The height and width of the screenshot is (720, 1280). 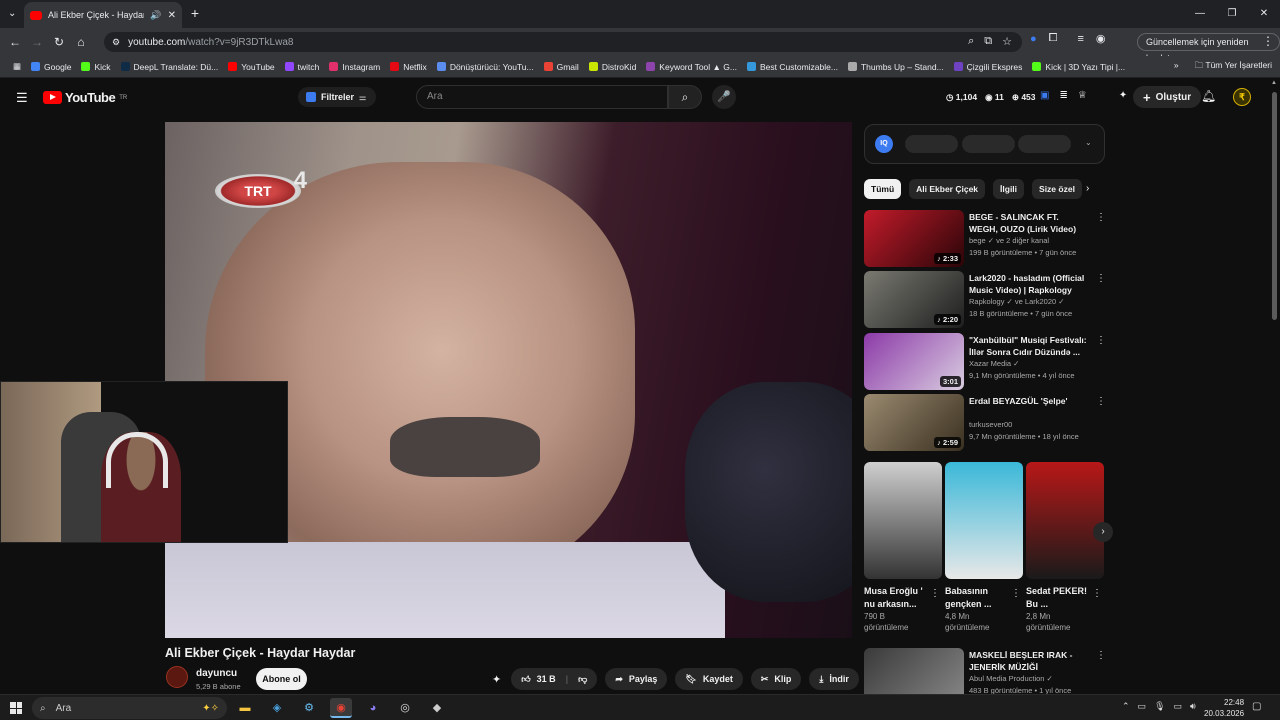 I want to click on trophy-icon: ♕, so click(x=1082, y=95).